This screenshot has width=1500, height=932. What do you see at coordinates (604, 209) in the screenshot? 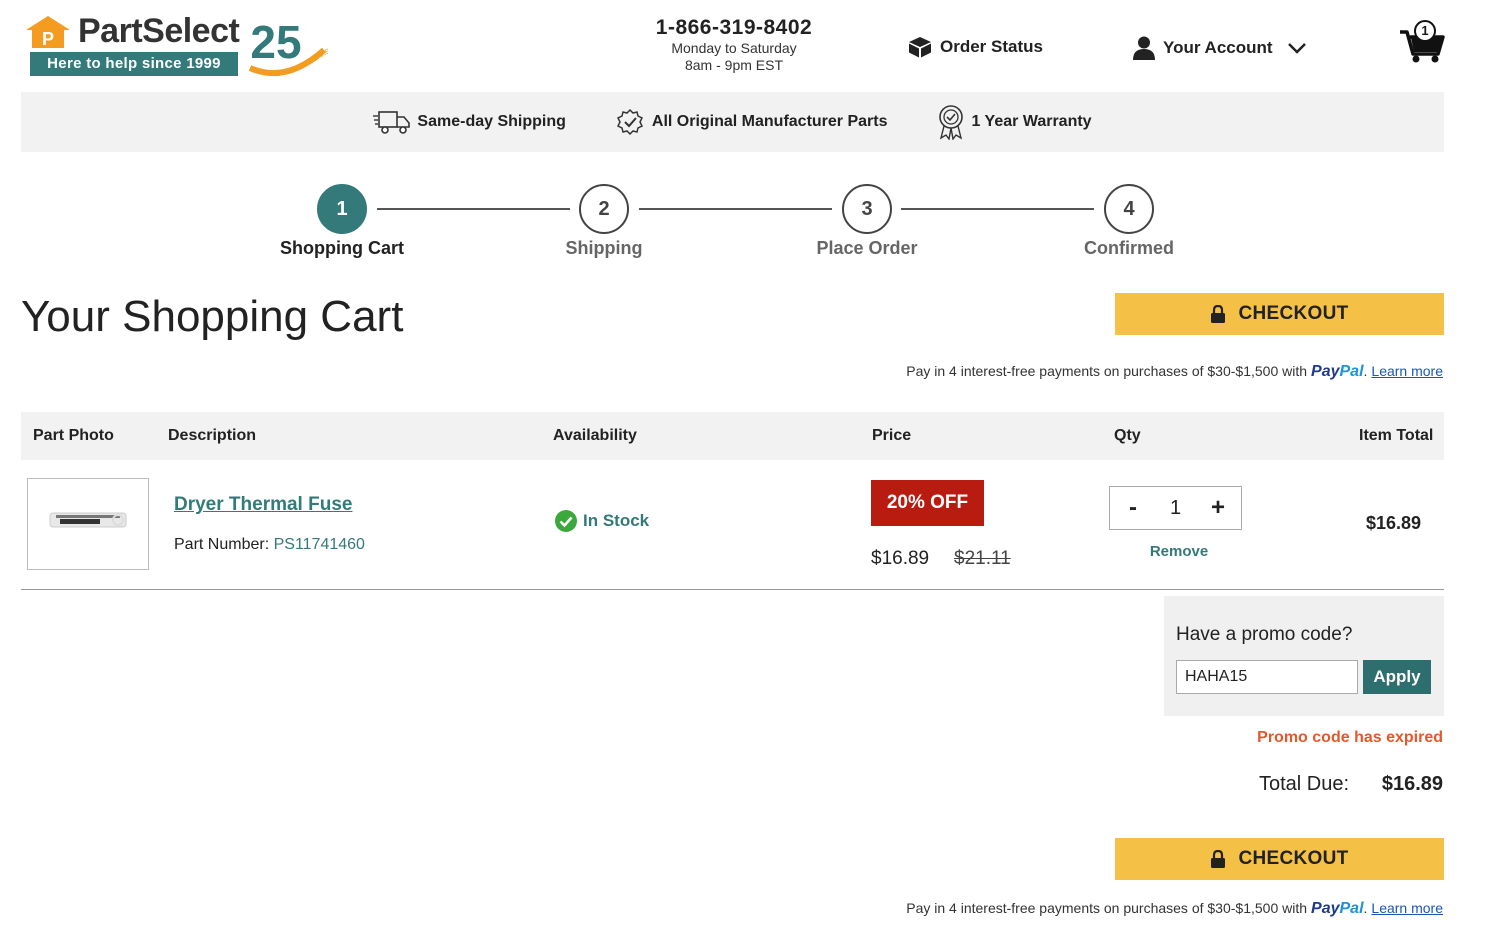
I see `step-number: 2` at bounding box center [604, 209].